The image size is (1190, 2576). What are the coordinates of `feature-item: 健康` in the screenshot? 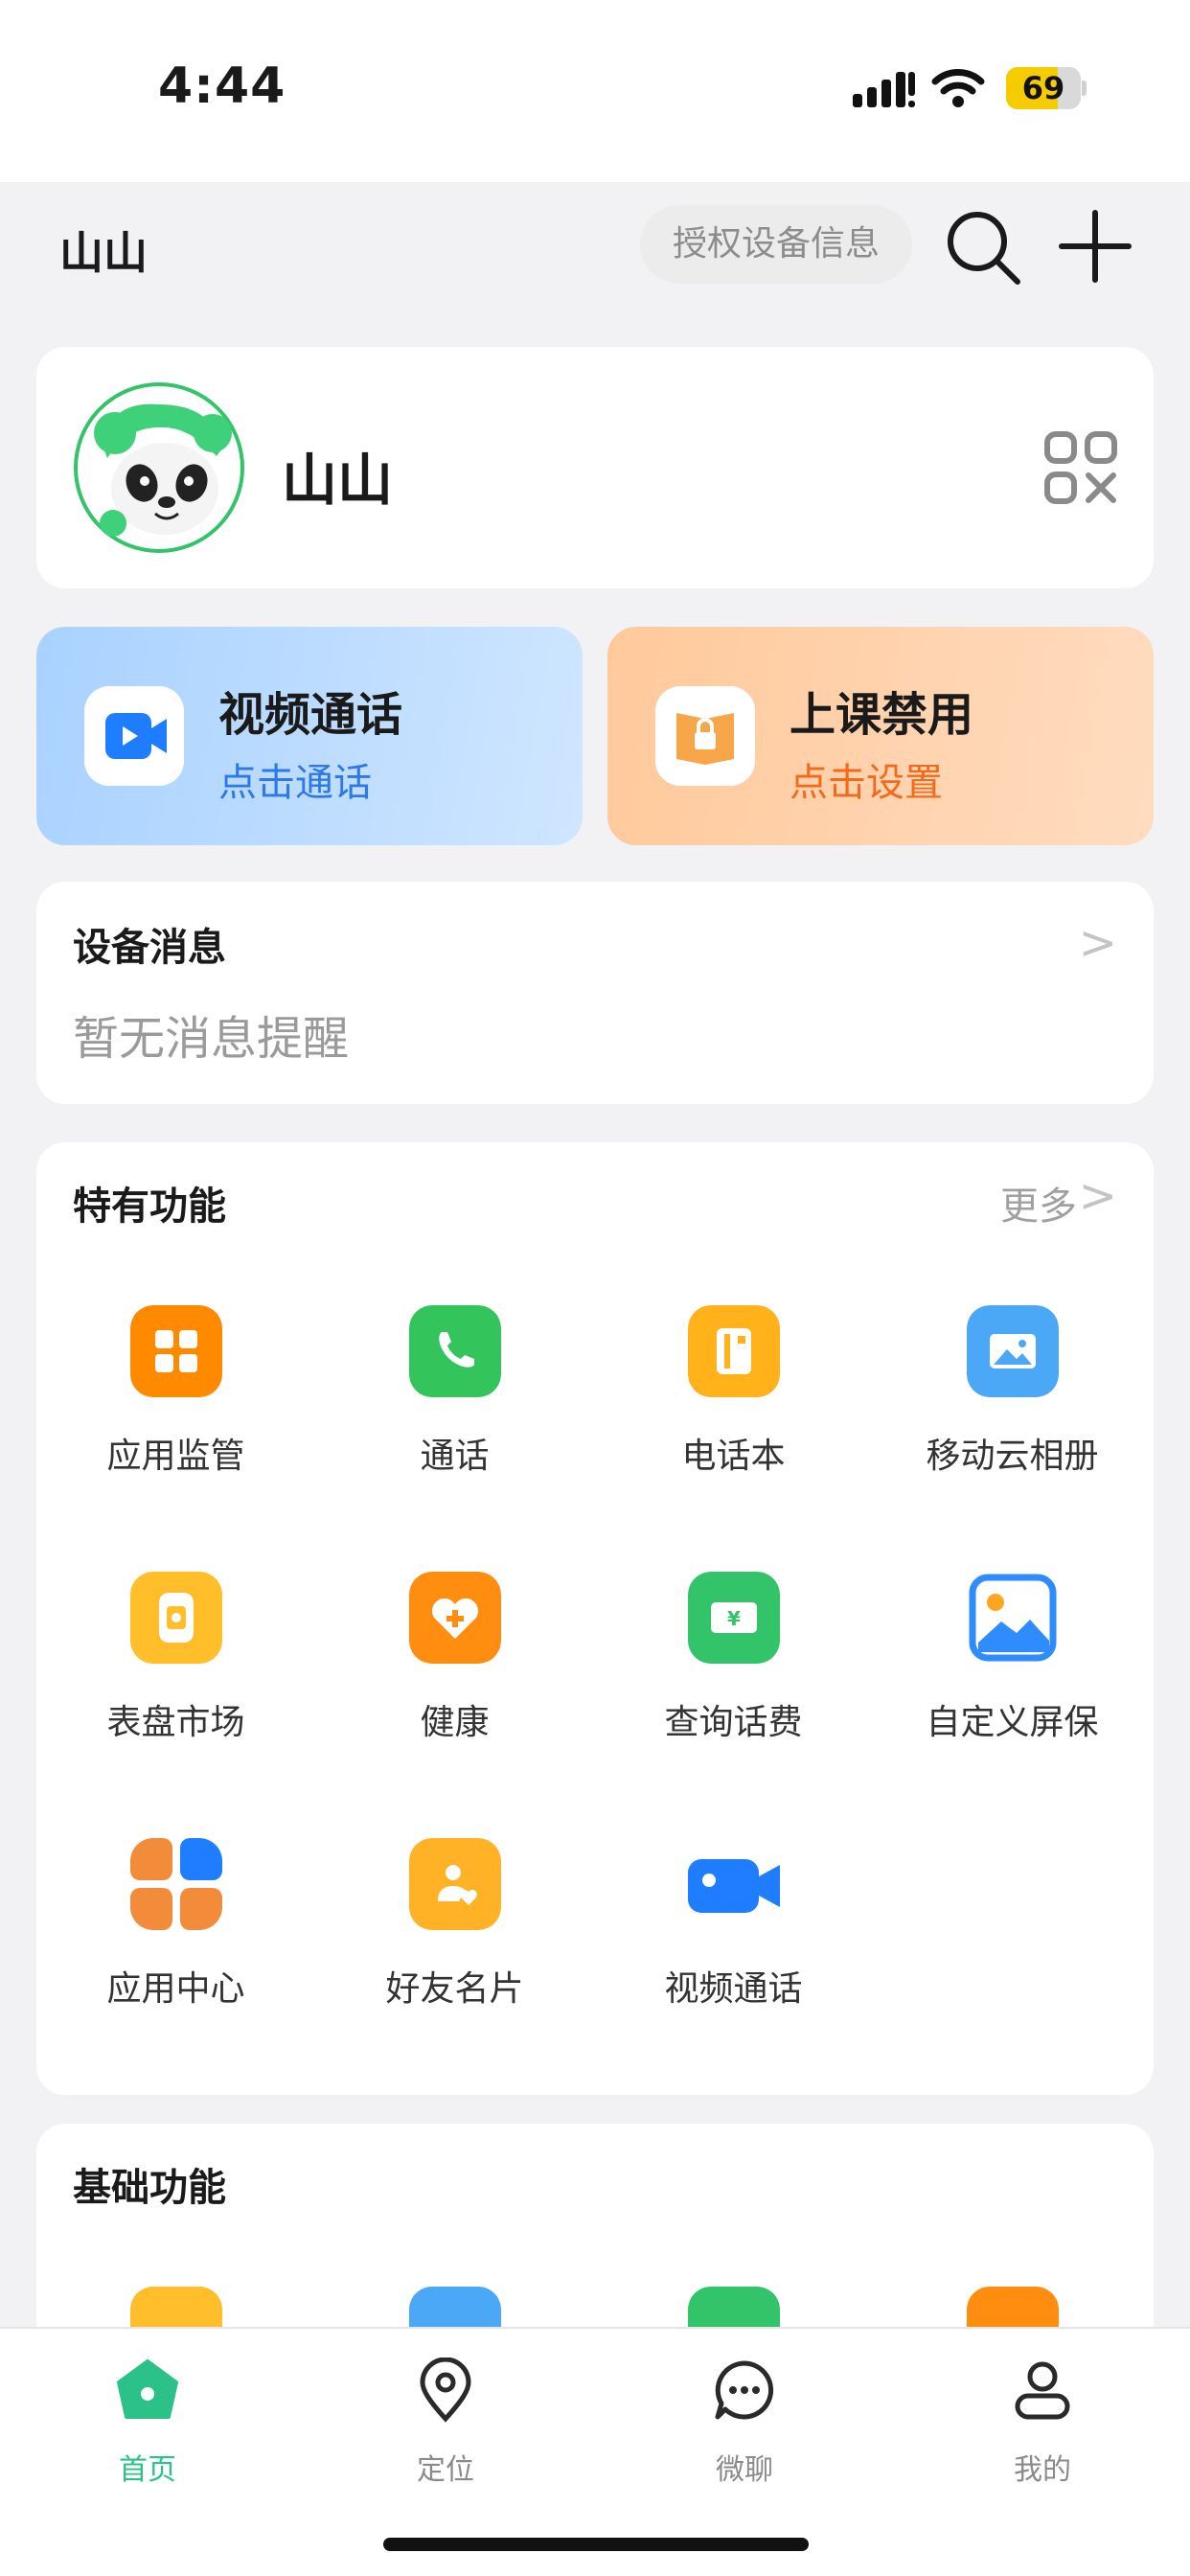 It's located at (455, 1667).